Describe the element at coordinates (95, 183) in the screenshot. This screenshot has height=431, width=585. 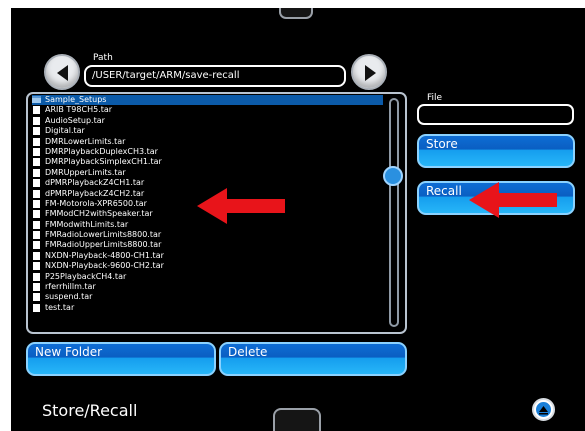
I see `file-item-label: dPMRPlaybackZ4CH1.tar` at that location.